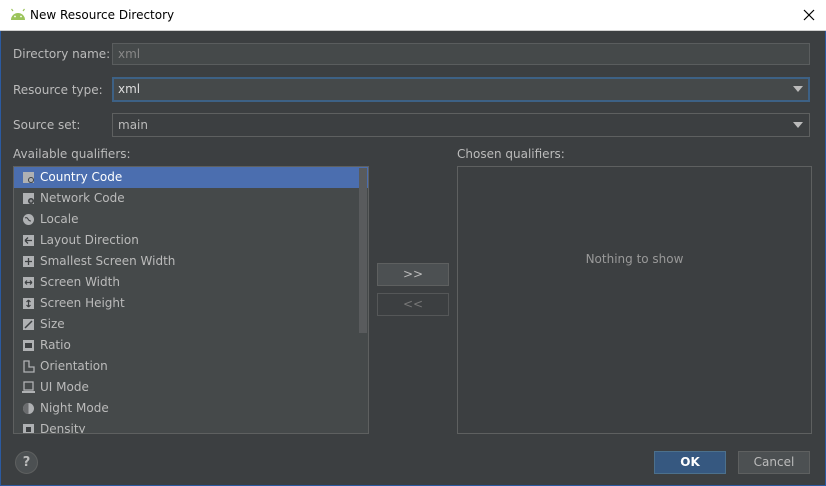 This screenshot has height=486, width=826. I want to click on list-item-label: Network Code, so click(82, 198).